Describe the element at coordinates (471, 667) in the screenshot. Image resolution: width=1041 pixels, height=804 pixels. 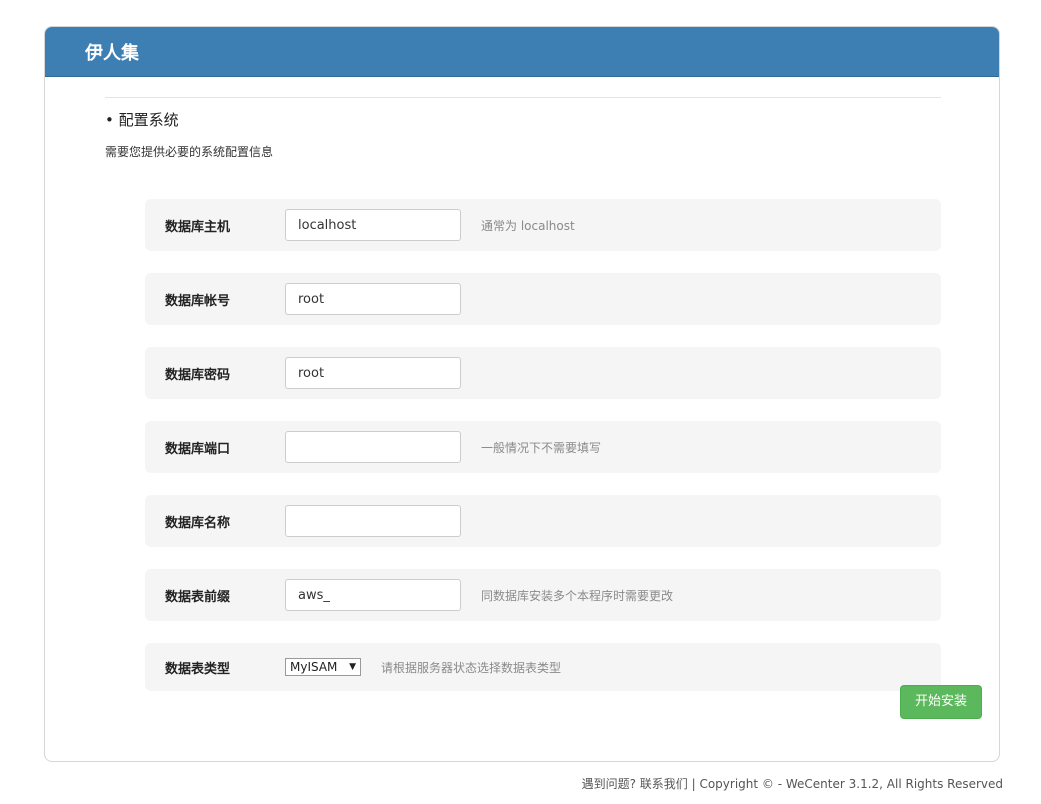
I see `field-help: 请根据服务器状态选择数据表类型` at that location.